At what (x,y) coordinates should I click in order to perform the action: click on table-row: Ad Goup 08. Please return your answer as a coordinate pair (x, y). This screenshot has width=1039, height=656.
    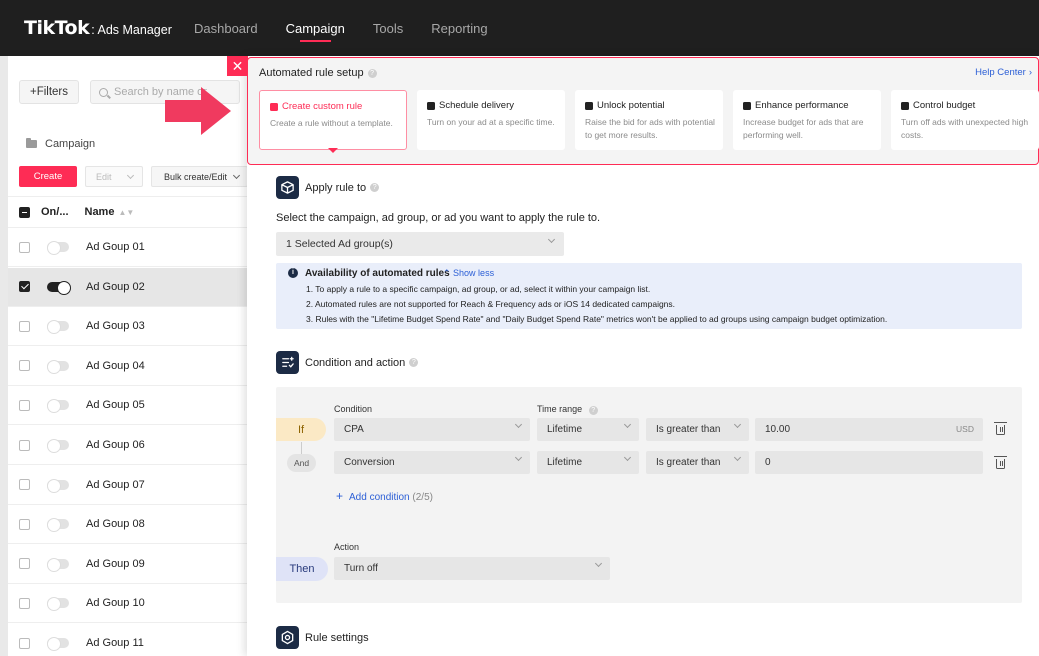
    Looking at the image, I should click on (128, 525).